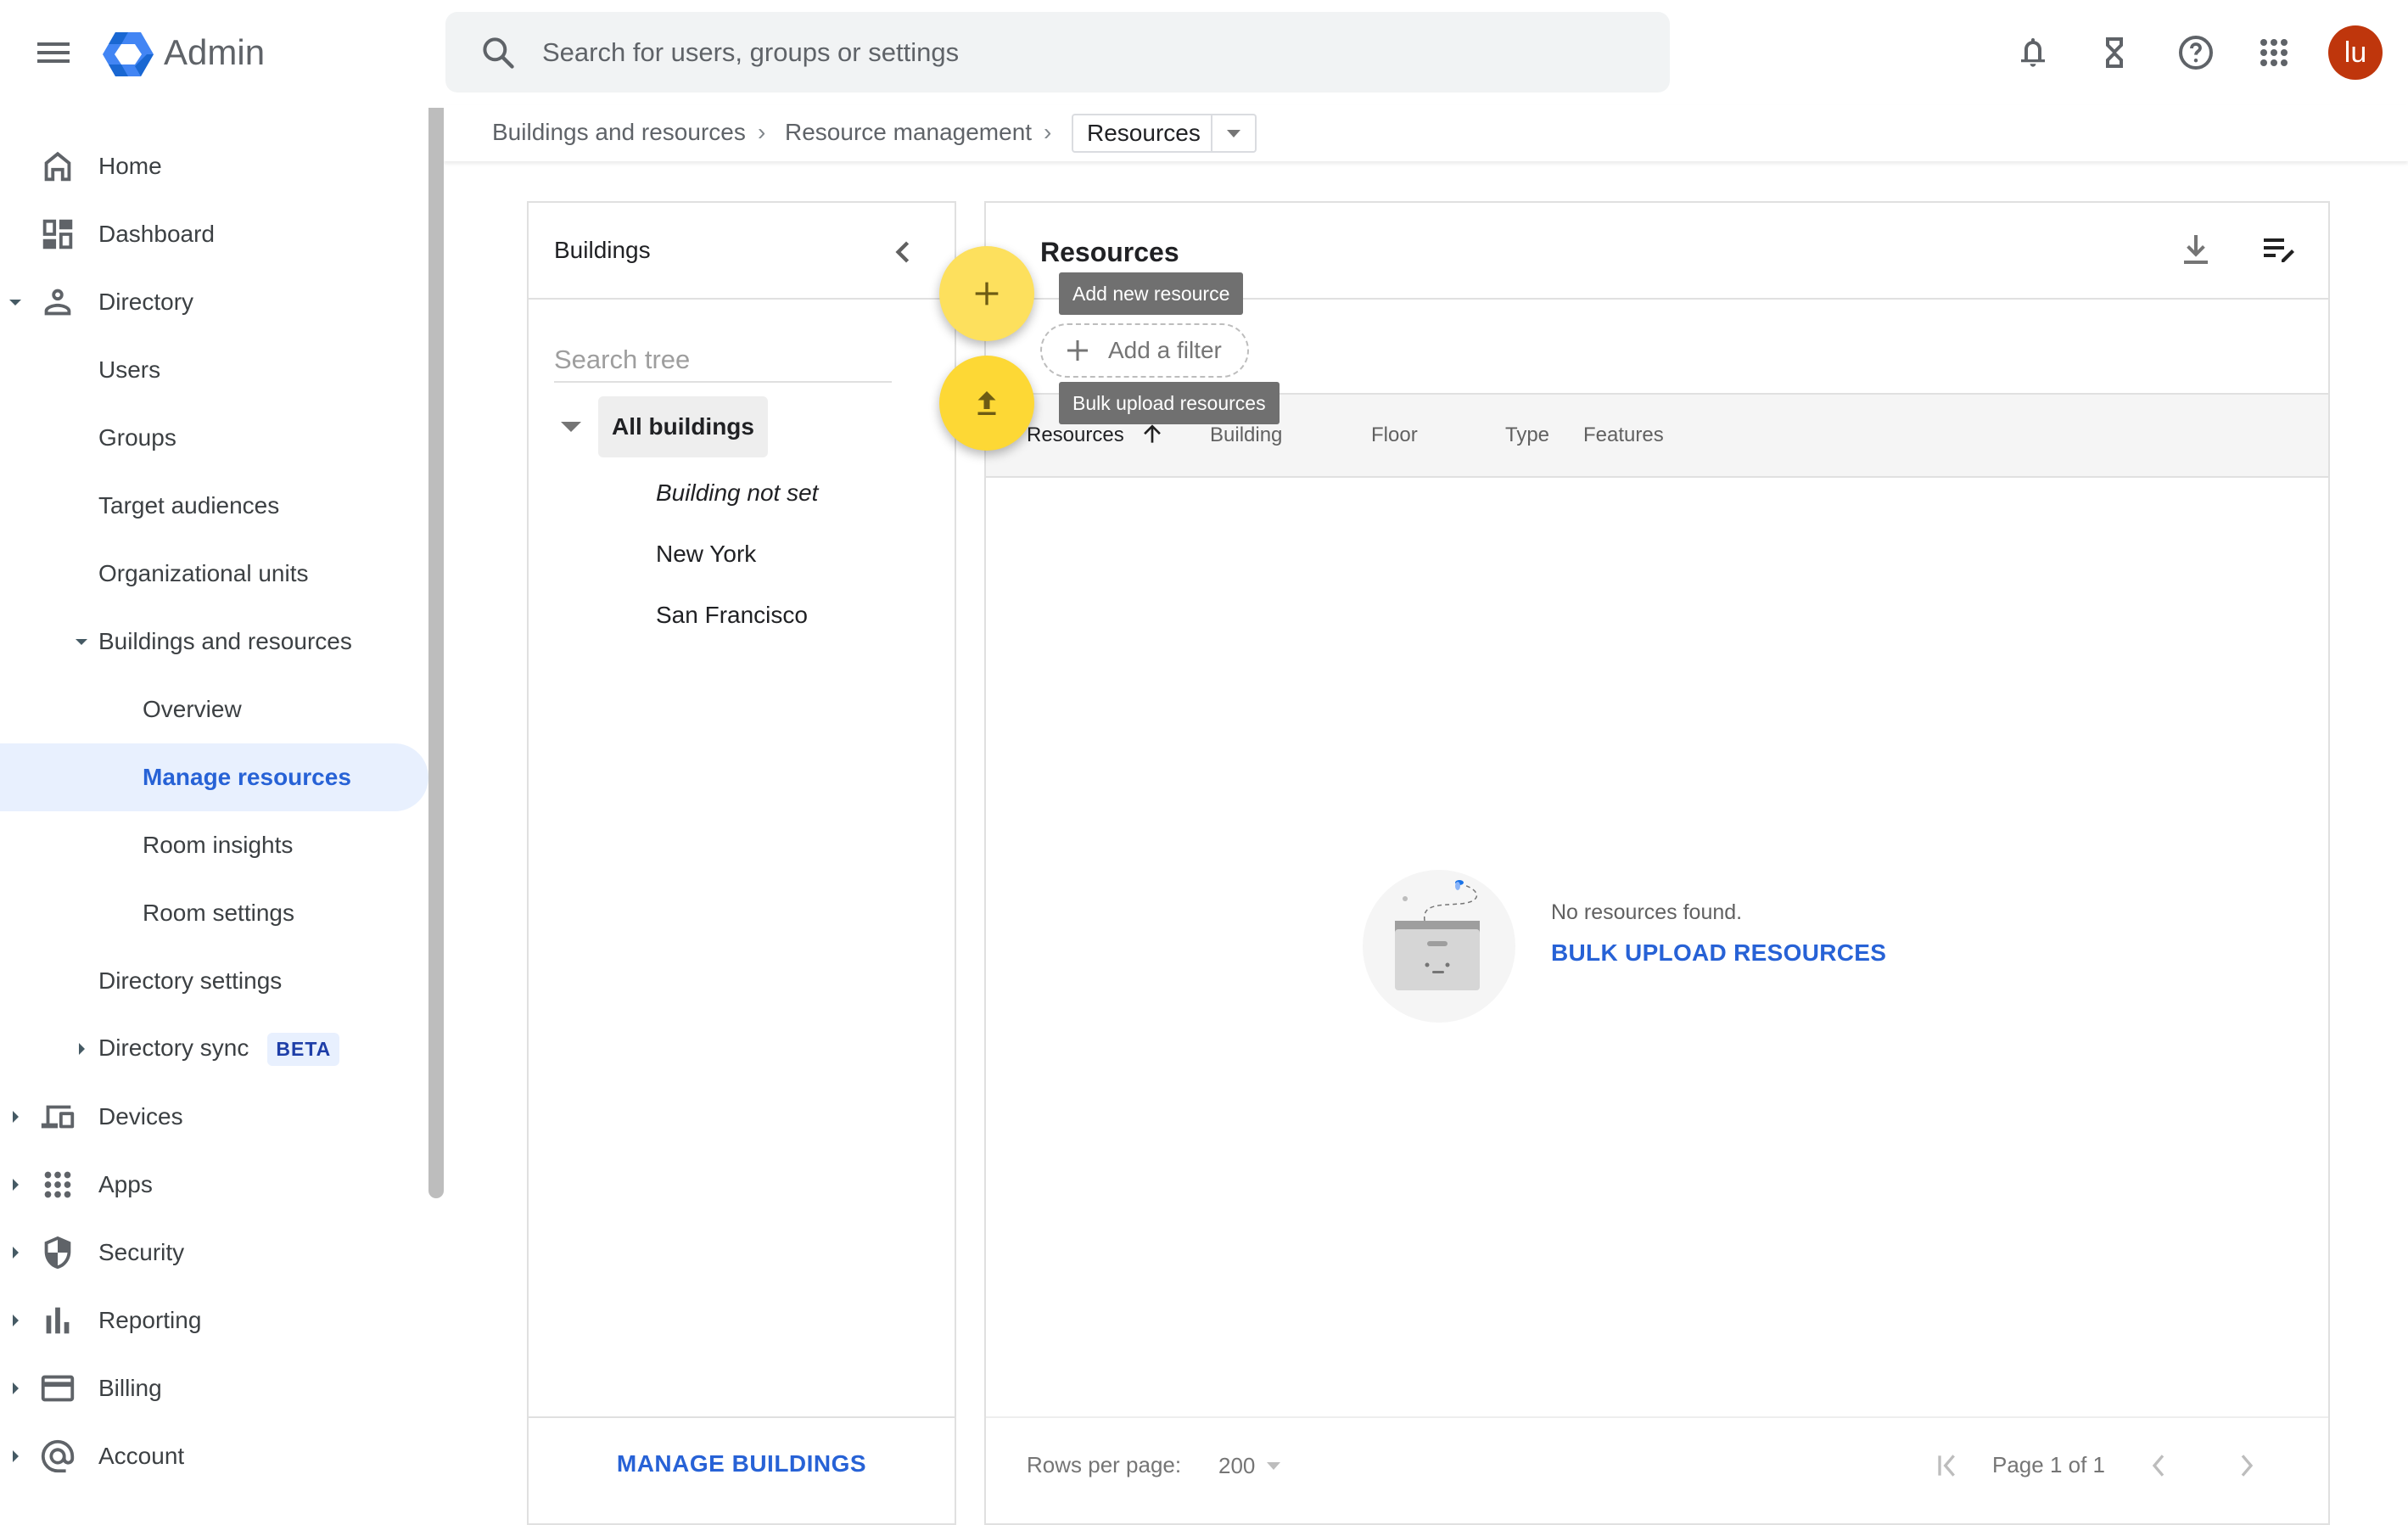 The image size is (2408, 1525). I want to click on reporting-bar-chart-icon, so click(58, 1320).